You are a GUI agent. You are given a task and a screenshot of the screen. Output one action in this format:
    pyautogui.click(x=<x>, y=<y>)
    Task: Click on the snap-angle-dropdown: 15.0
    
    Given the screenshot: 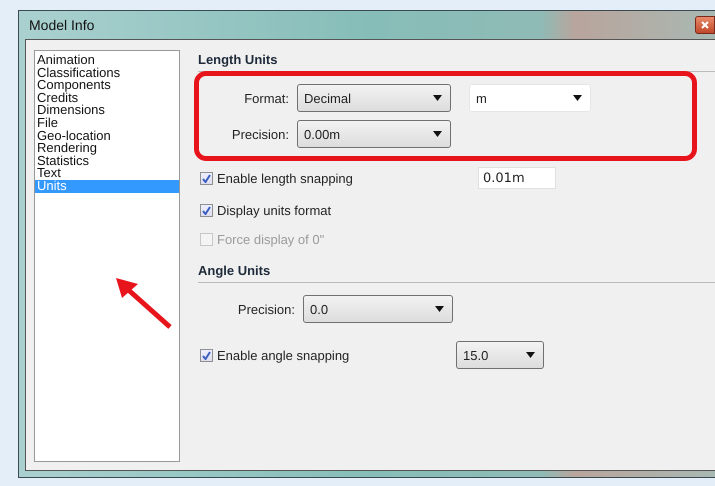 What is the action you would take?
    pyautogui.click(x=500, y=355)
    